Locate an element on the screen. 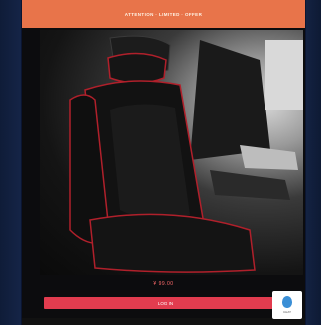  header-bar: ATTENTION · LIMITED · OFFER is located at coordinates (163, 14).